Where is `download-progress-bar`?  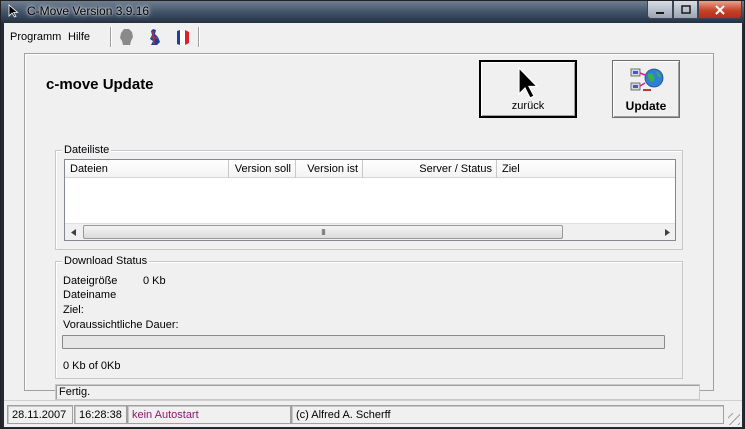
download-progress-bar is located at coordinates (363, 342).